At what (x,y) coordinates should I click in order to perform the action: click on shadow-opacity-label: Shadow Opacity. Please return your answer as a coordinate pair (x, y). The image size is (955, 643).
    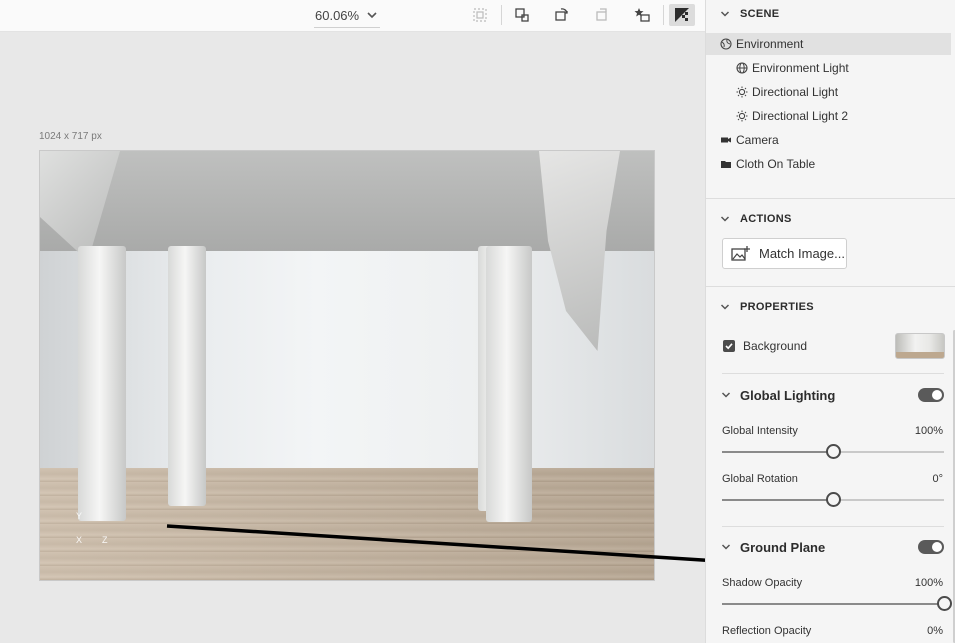
    Looking at the image, I should click on (762, 583).